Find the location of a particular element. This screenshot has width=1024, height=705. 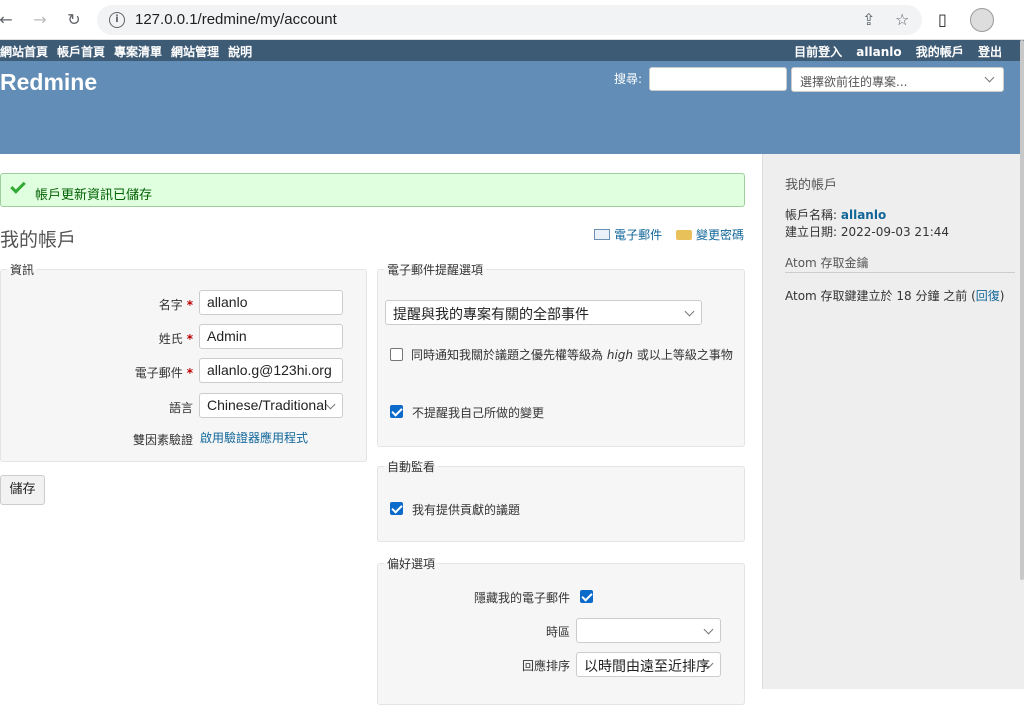

sidebar-login-label: 帳戶名稱: is located at coordinates (811, 215).